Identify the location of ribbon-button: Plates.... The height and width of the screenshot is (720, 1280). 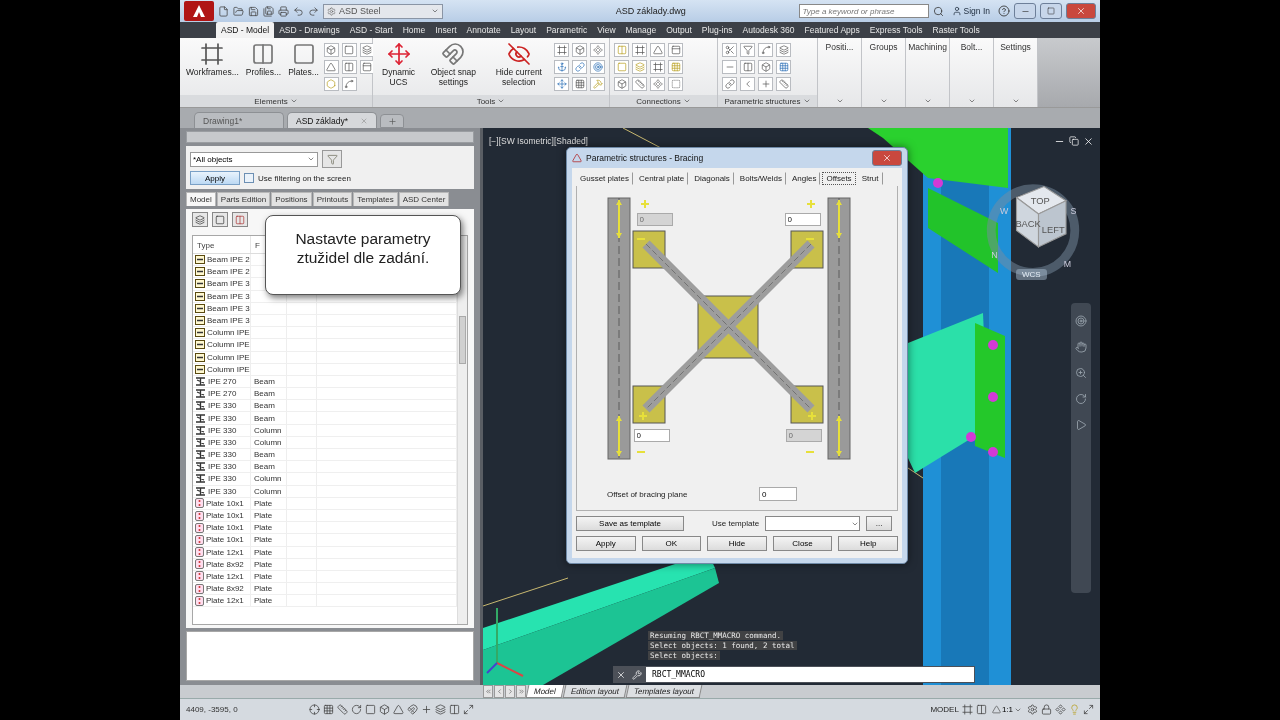
(303, 60).